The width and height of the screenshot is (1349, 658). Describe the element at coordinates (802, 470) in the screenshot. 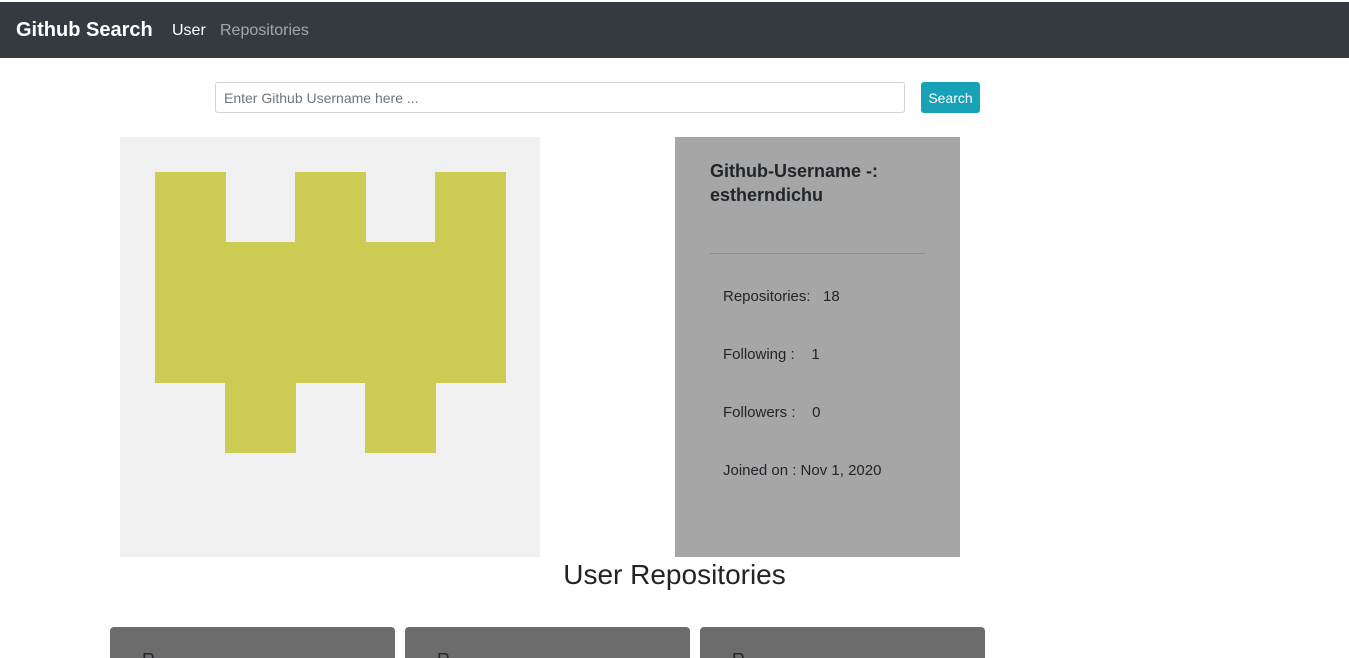

I see `joined-date: Joined on : Nov 1, 2020` at that location.